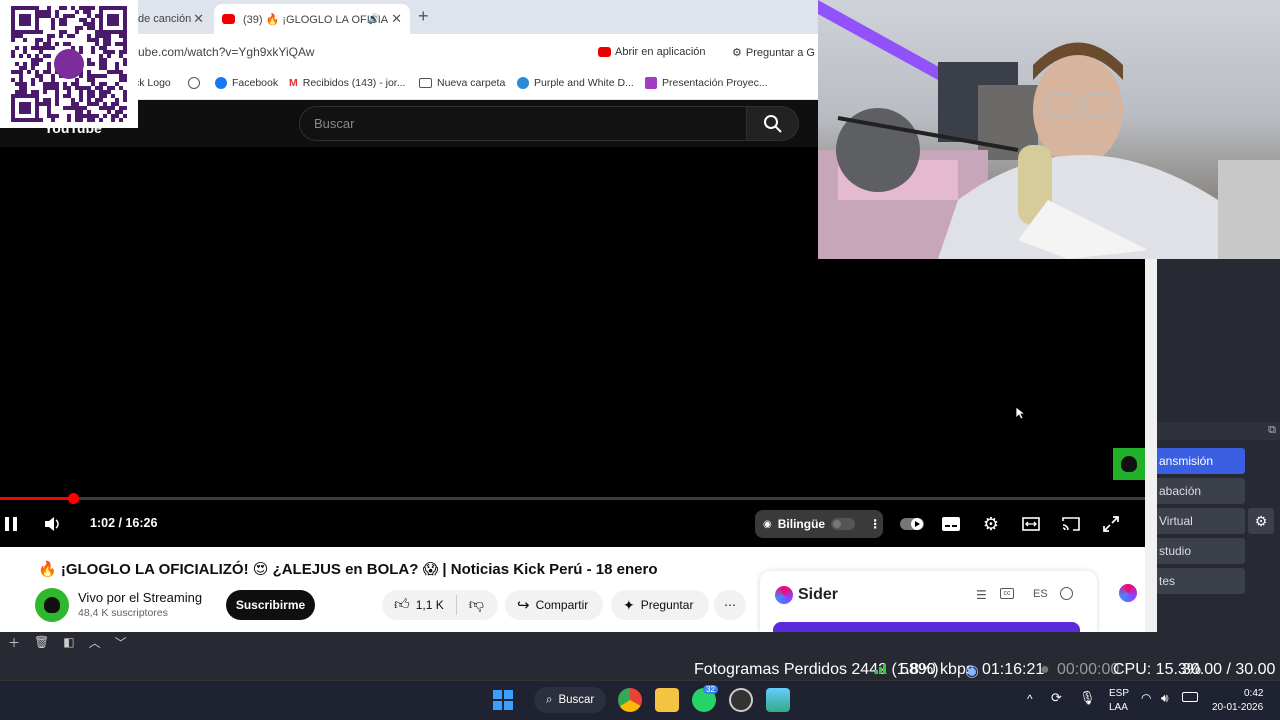 The image size is (1280, 720). I want to click on file-explorer-icon, so click(667, 700).